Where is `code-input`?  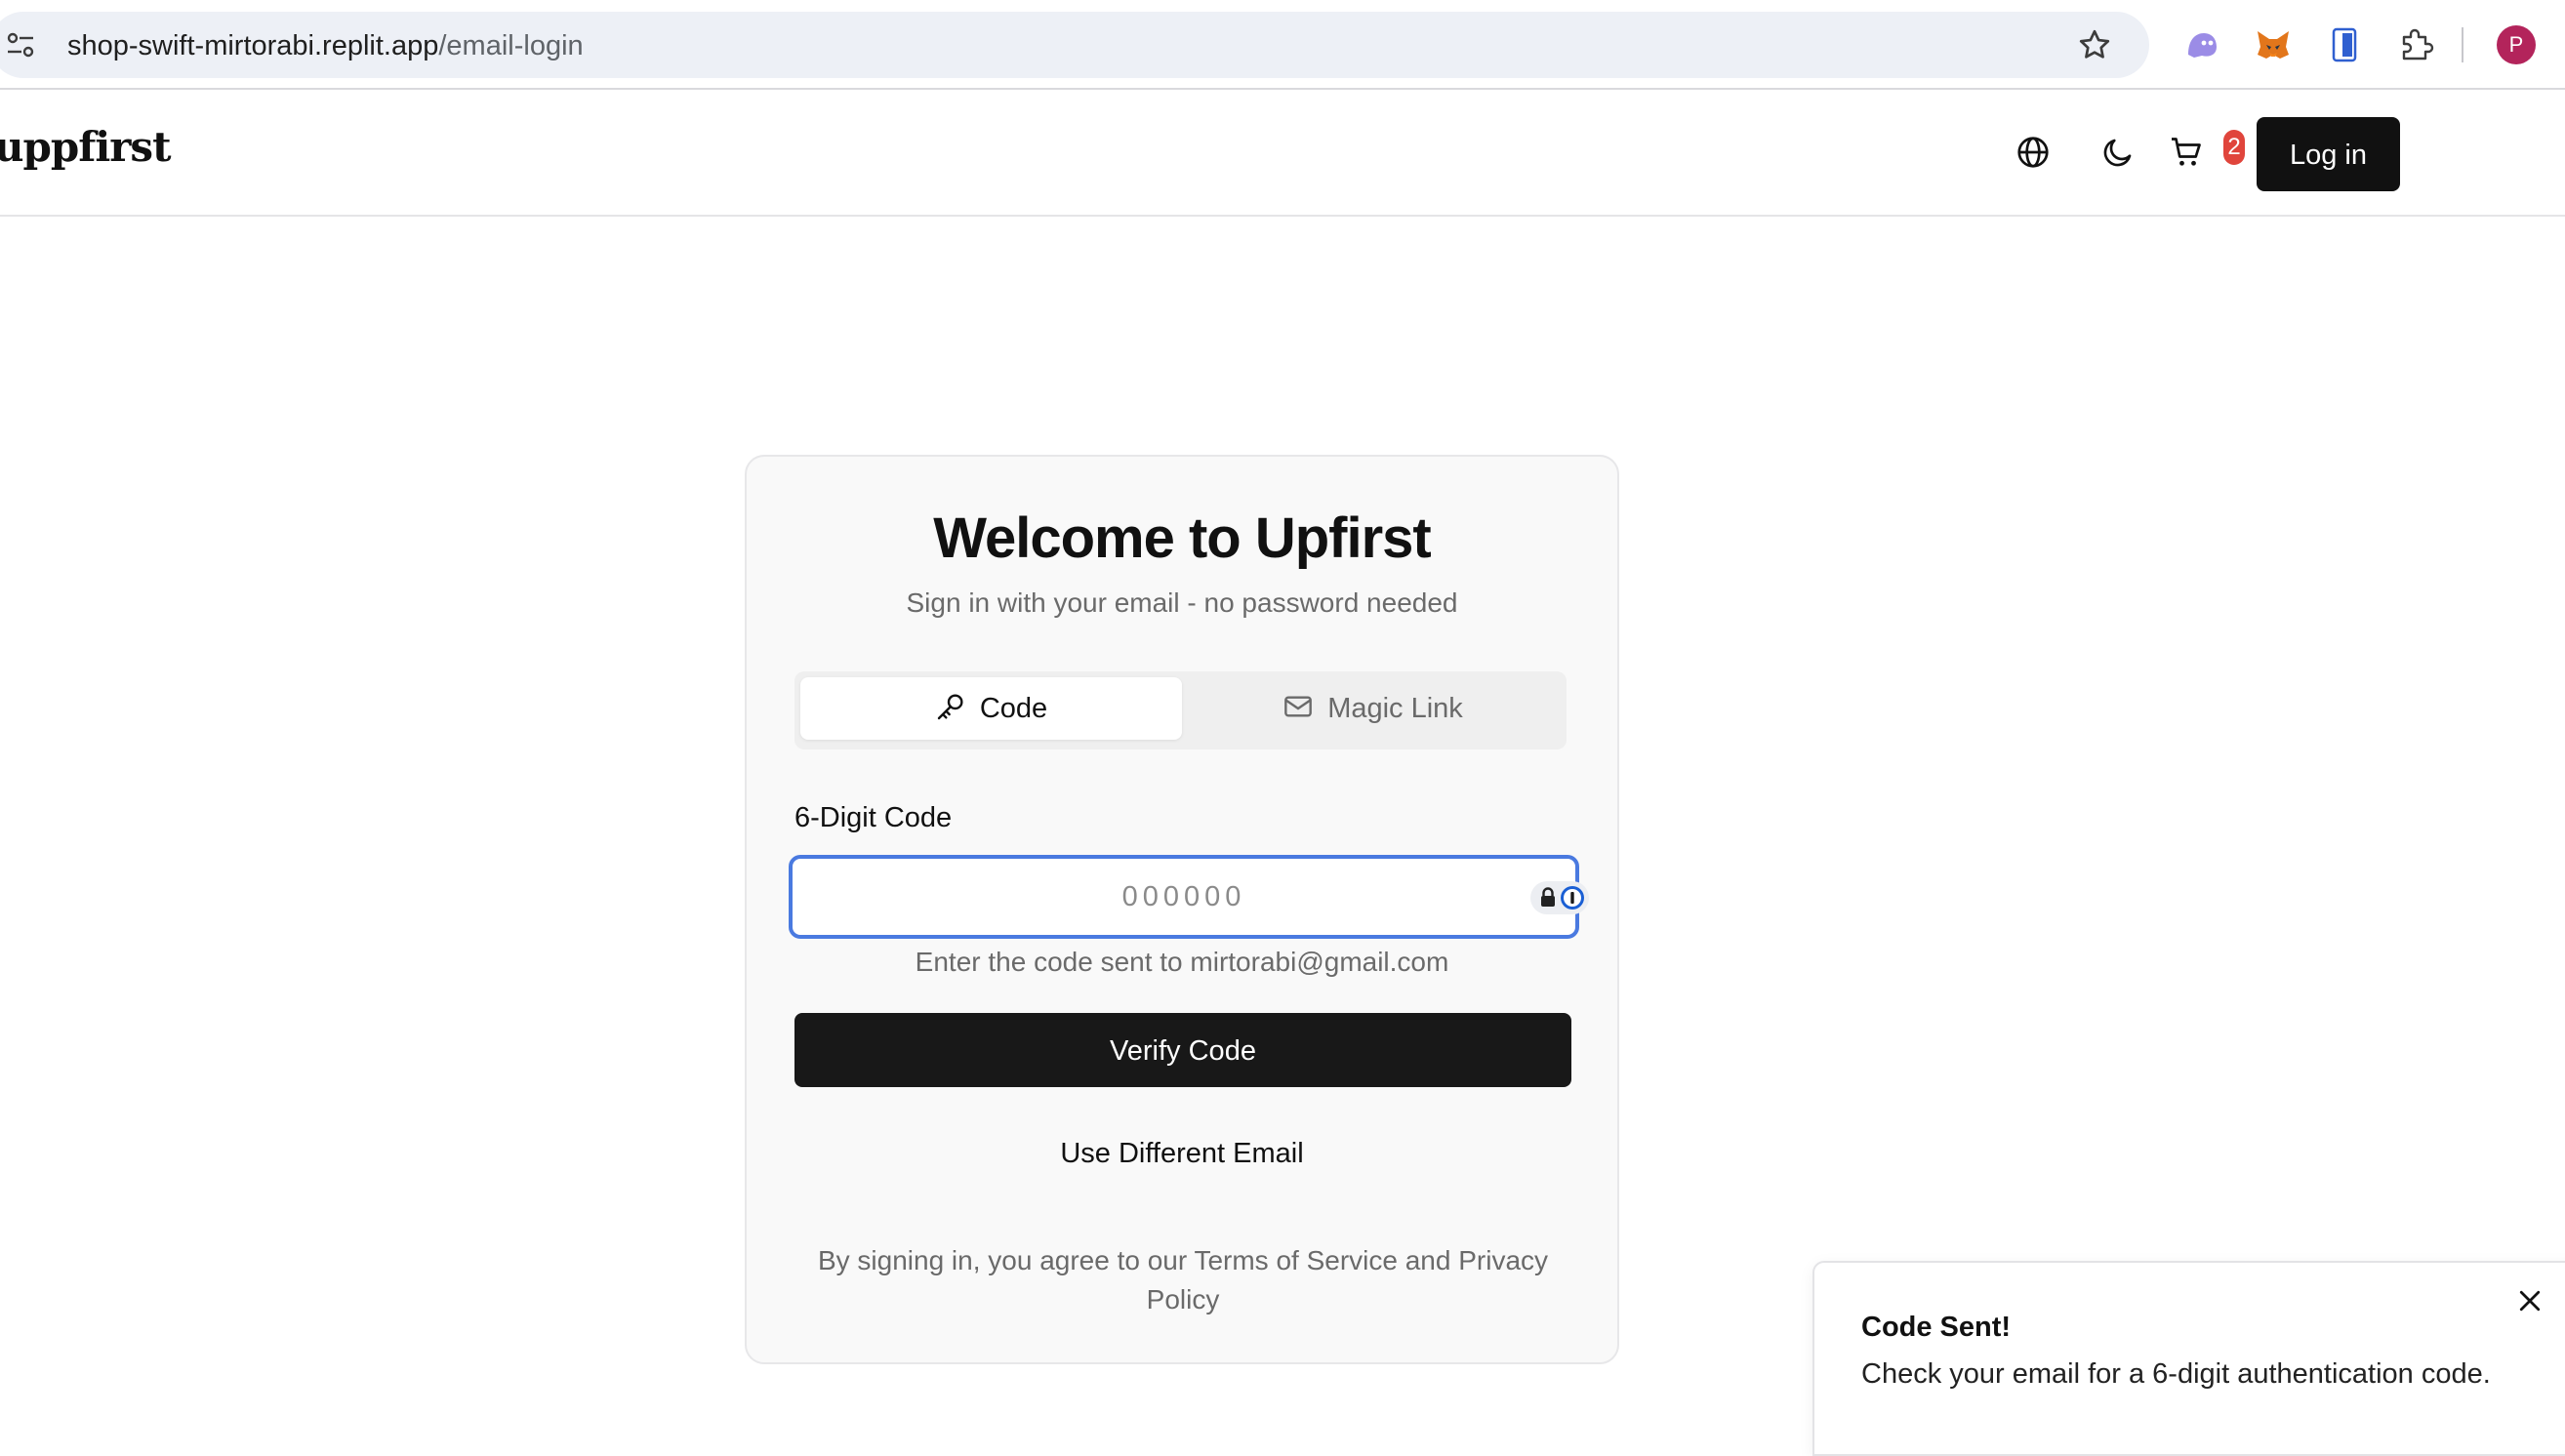
code-input is located at coordinates (1184, 897).